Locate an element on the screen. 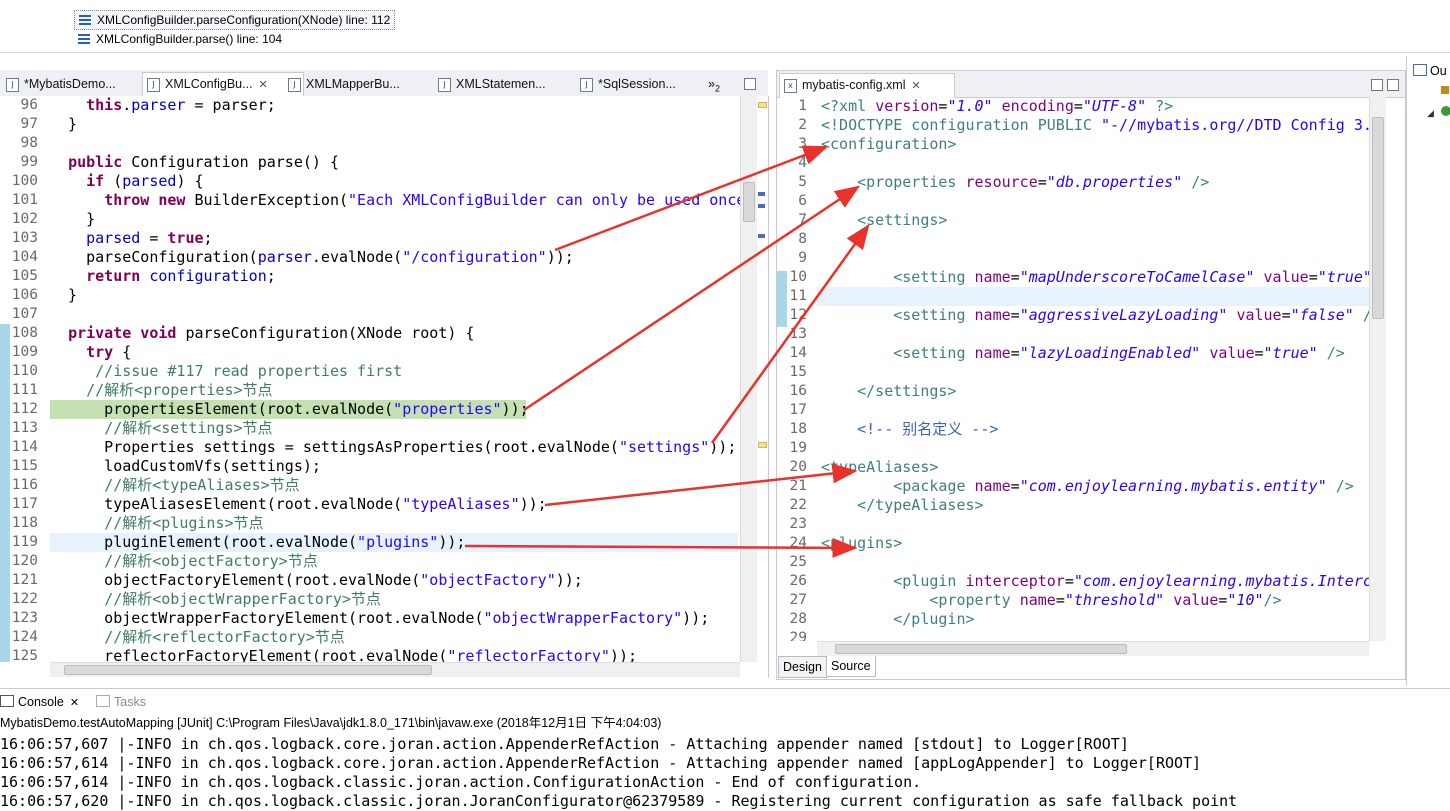 The height and width of the screenshot is (811, 1450). line-number: 8 is located at coordinates (802, 239).